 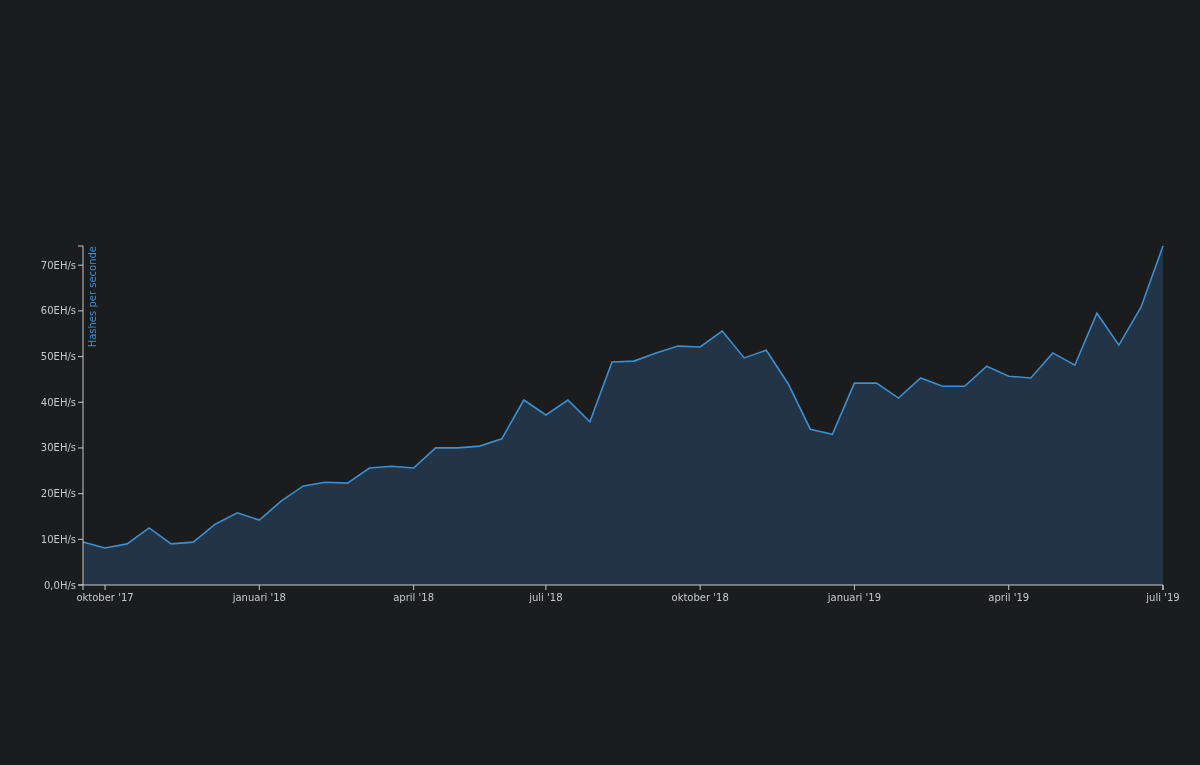 I want to click on axis-tick-label: 20EH/s, so click(x=58, y=494).